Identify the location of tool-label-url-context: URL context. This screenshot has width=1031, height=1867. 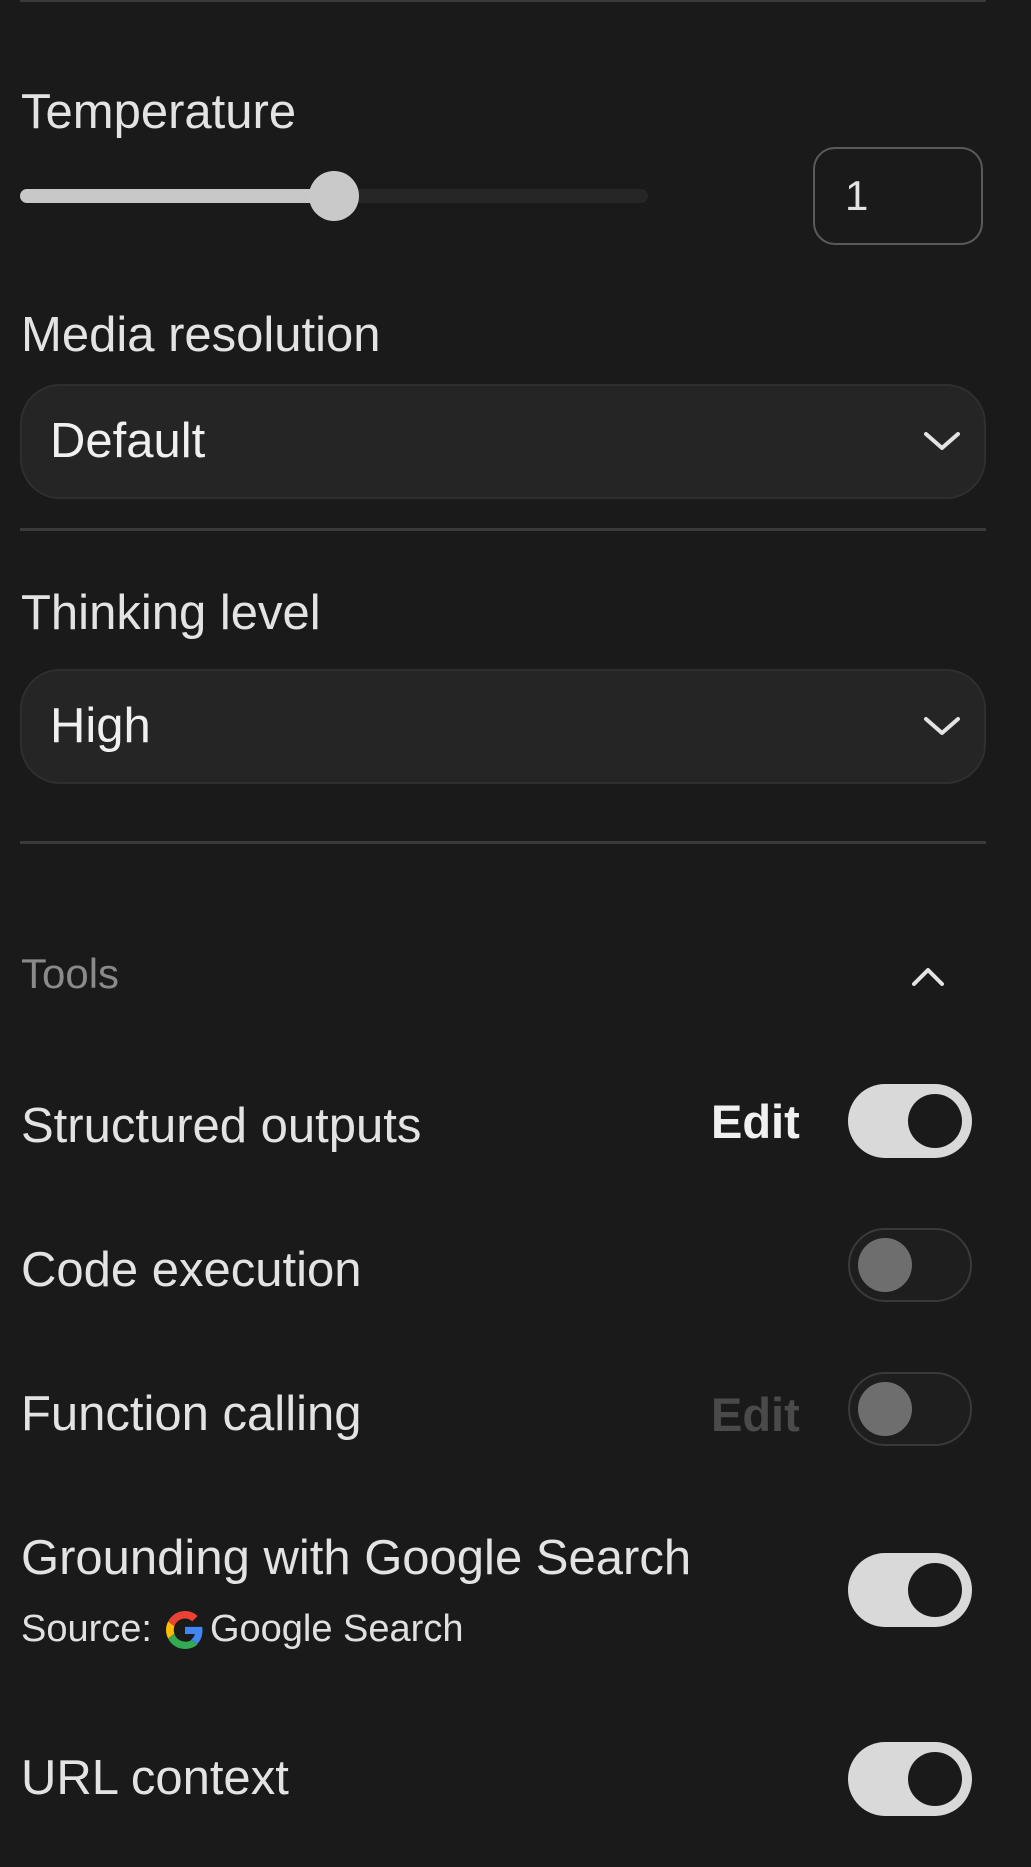
(155, 1778).